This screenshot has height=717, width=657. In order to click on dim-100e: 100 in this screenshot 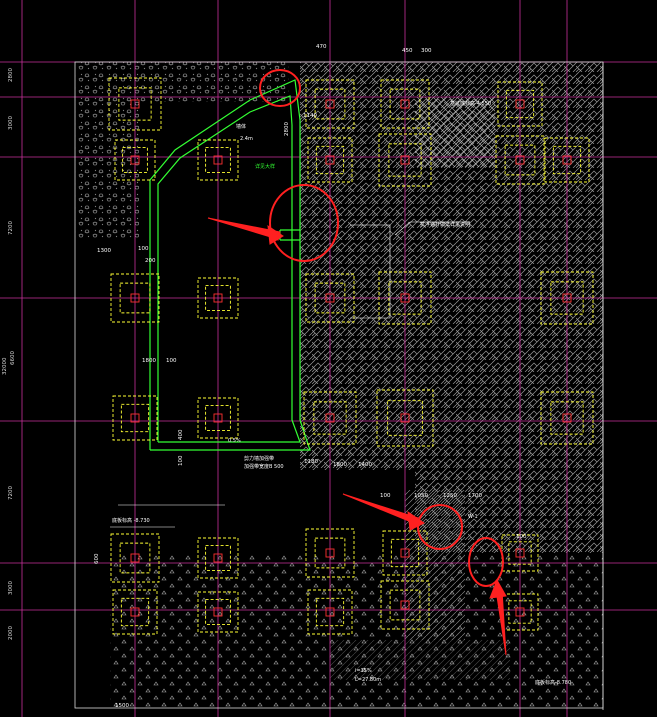, I will do `click(521, 537)`.